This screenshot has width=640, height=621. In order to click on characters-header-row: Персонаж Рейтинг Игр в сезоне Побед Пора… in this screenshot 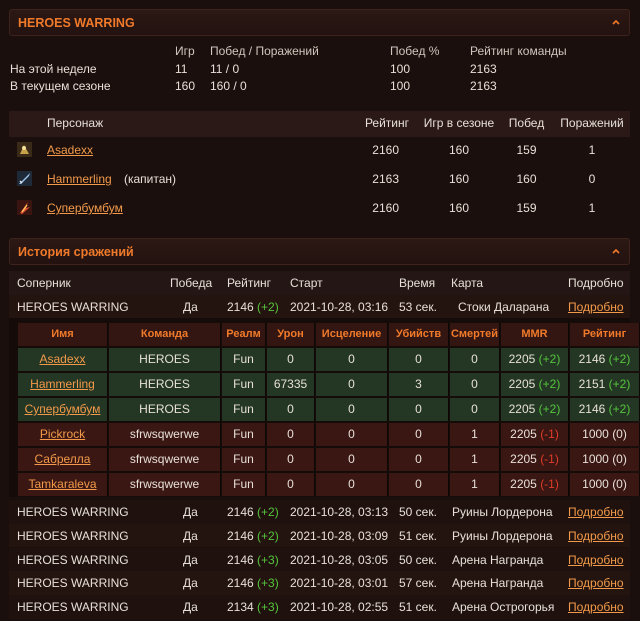, I will do `click(319, 124)`.